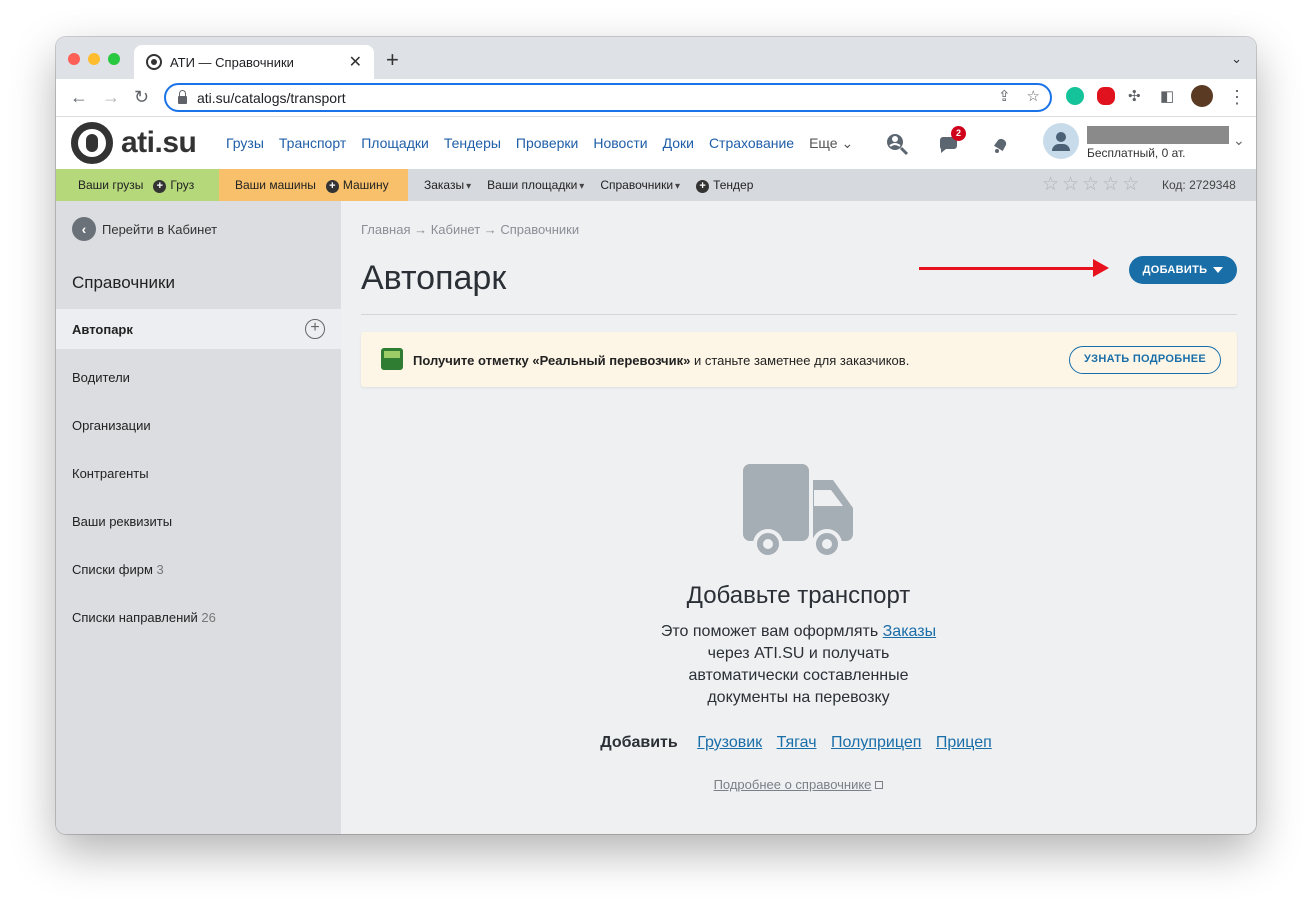  Describe the element at coordinates (909, 631) in the screenshot. I see `orders-link: Заказы` at that location.